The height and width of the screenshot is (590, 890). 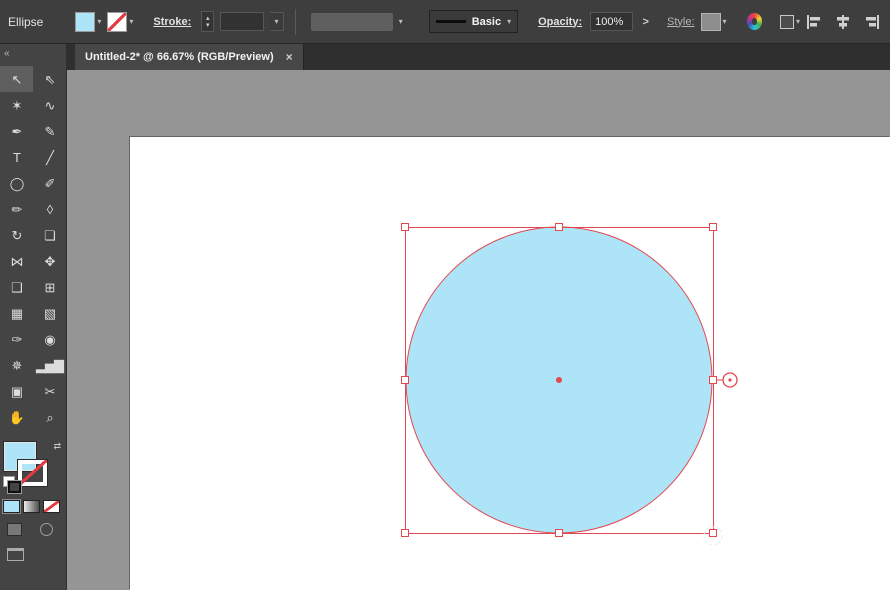 I want to click on eyedropper-tool: ✑, so click(x=16, y=339).